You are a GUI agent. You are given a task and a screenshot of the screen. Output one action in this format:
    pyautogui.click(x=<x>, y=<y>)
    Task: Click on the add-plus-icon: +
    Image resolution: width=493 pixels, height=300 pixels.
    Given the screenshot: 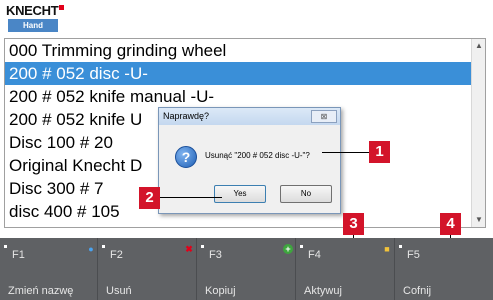 What is the action you would take?
    pyautogui.click(x=288, y=249)
    